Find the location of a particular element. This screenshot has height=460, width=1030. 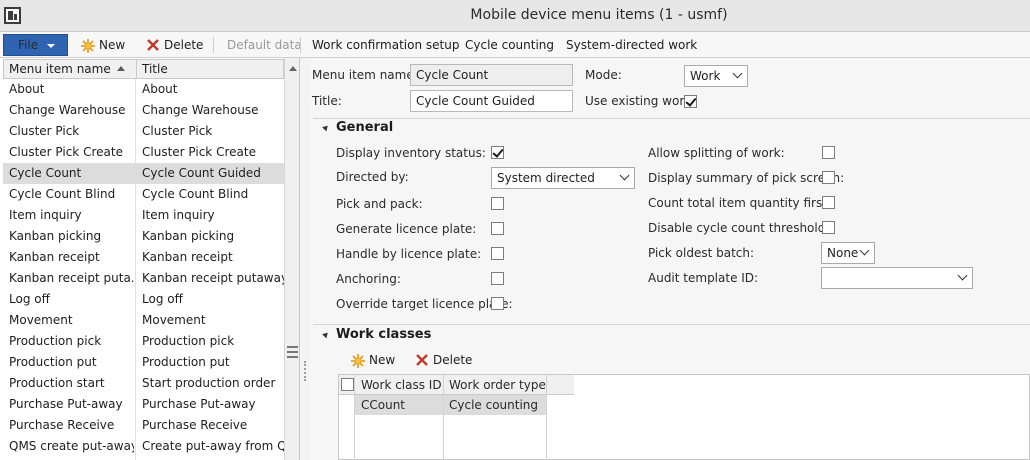

section-title-general: General is located at coordinates (364, 127).